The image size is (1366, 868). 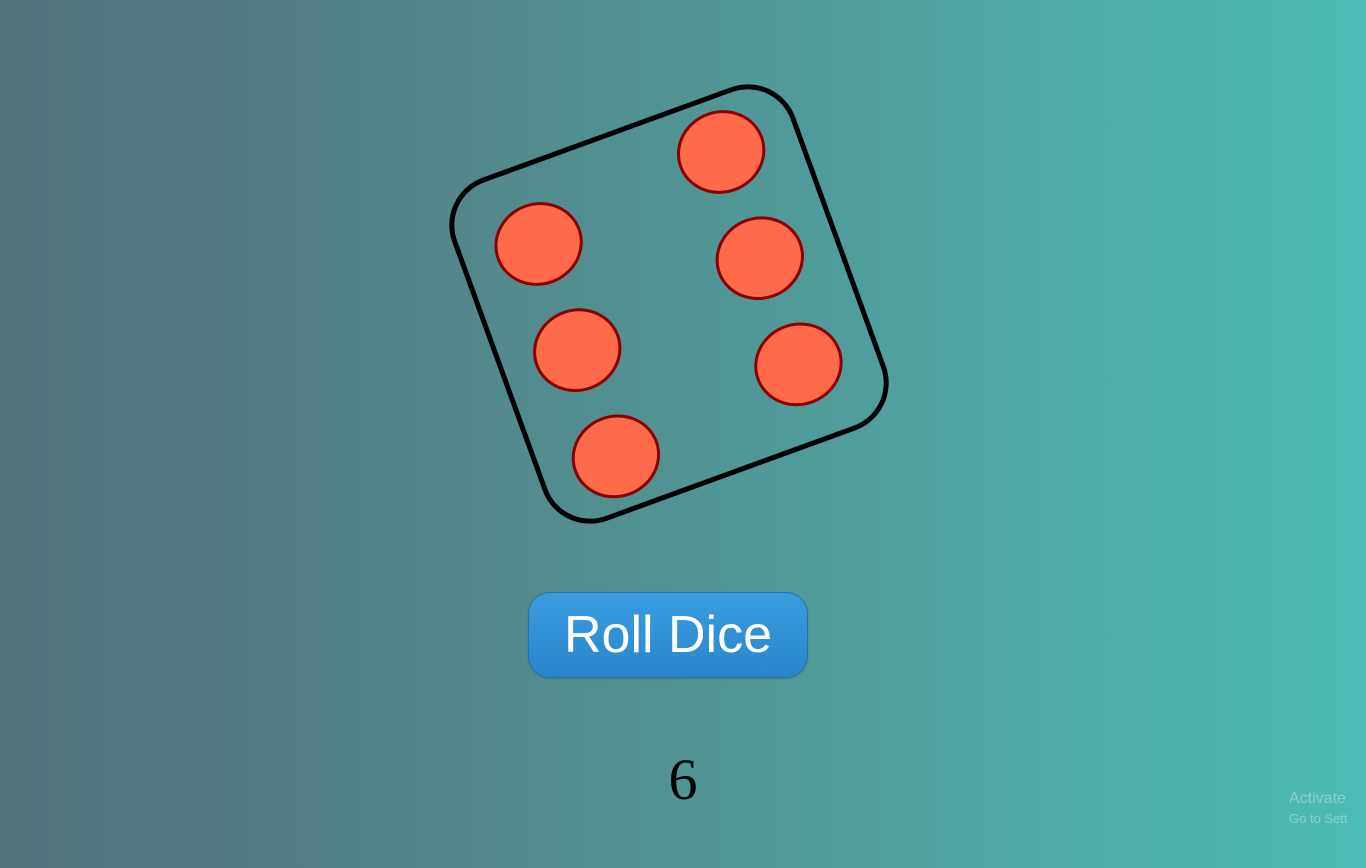 I want to click on roll-dice-button: Roll Dice, so click(x=668, y=635).